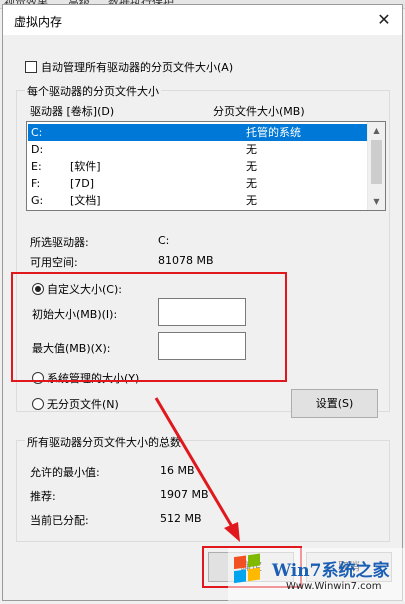 The width and height of the screenshot is (405, 604). What do you see at coordinates (331, 571) in the screenshot?
I see `watermark-brand: Win7系统之家` at bounding box center [331, 571].